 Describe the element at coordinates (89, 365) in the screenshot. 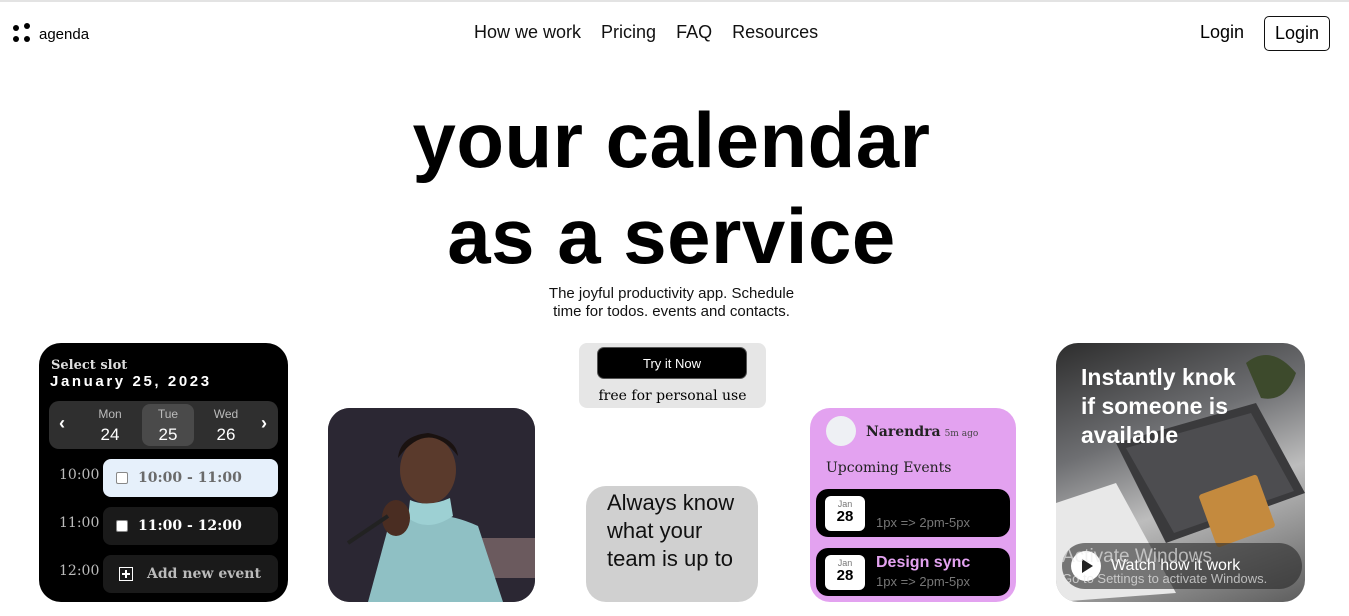

I see `select-slot-label: Select slot` at that location.